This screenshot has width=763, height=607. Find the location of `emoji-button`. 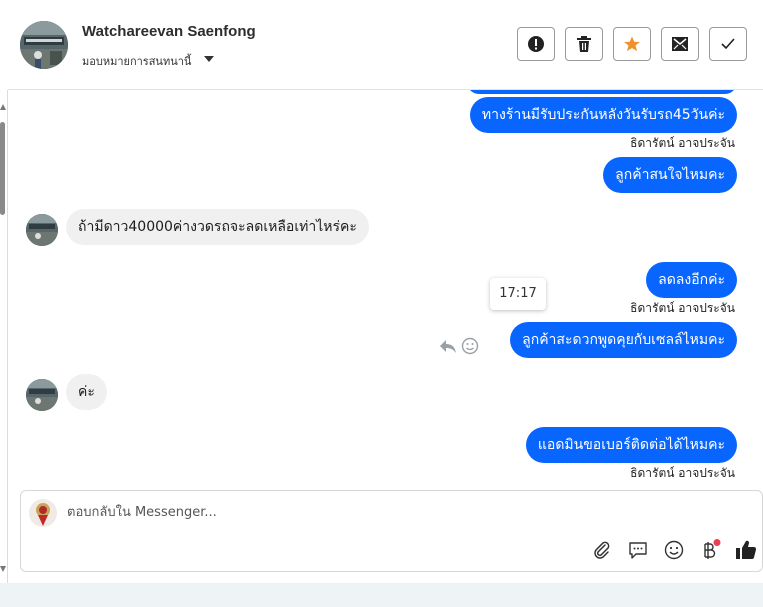

emoji-button is located at coordinates (674, 550).